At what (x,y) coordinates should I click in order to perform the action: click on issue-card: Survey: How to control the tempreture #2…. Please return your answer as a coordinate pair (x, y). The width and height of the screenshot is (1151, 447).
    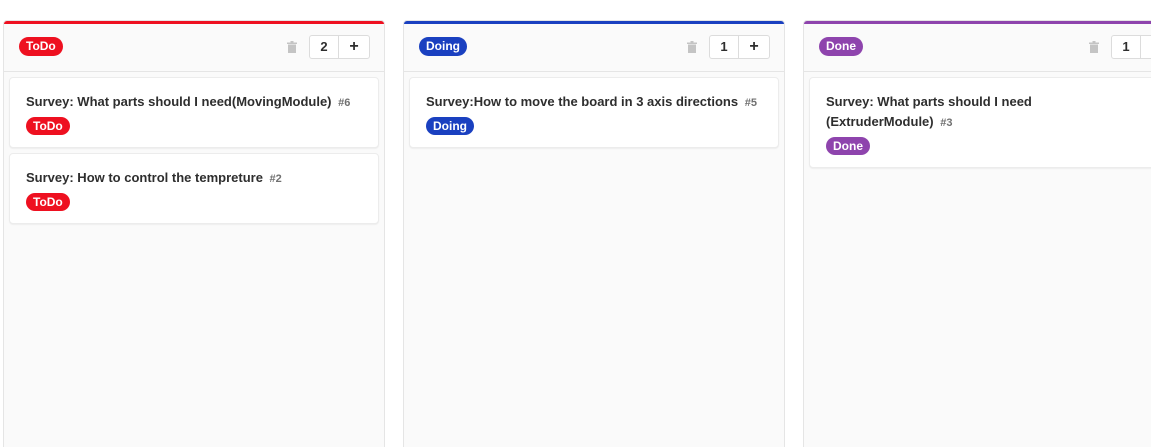
    Looking at the image, I should click on (194, 188).